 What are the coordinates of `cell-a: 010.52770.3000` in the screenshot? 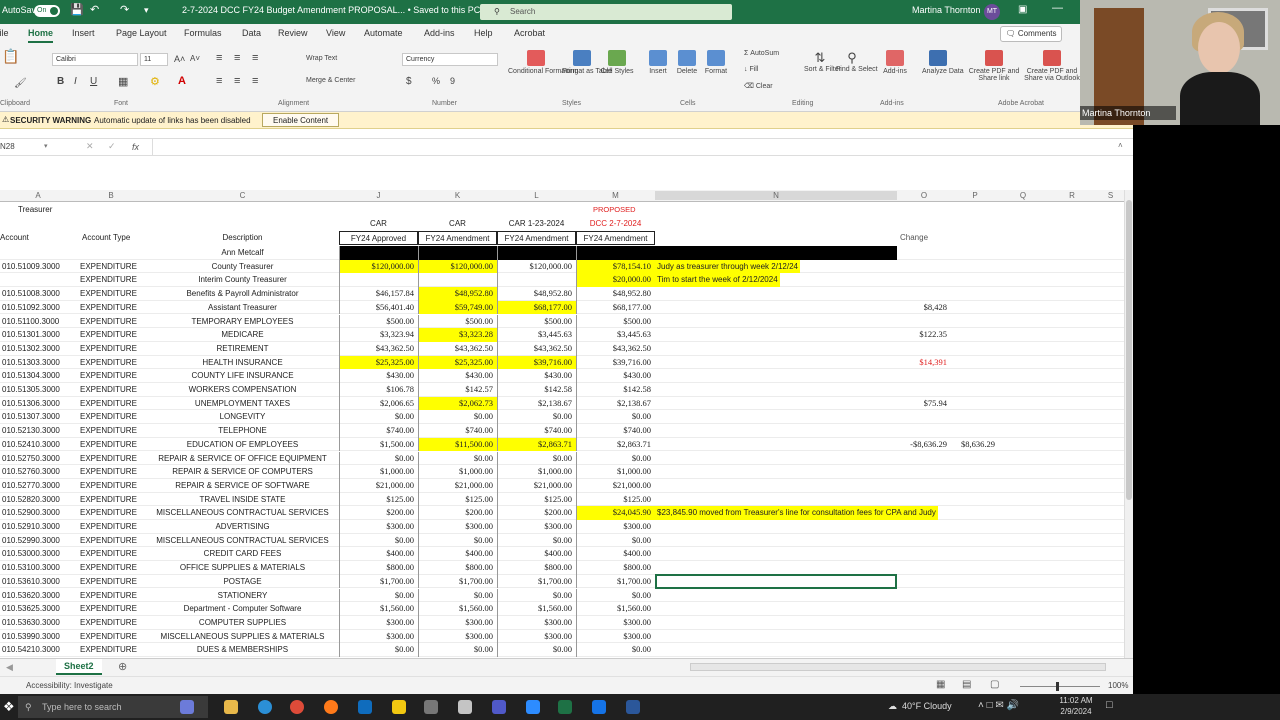 It's located at (38, 486).